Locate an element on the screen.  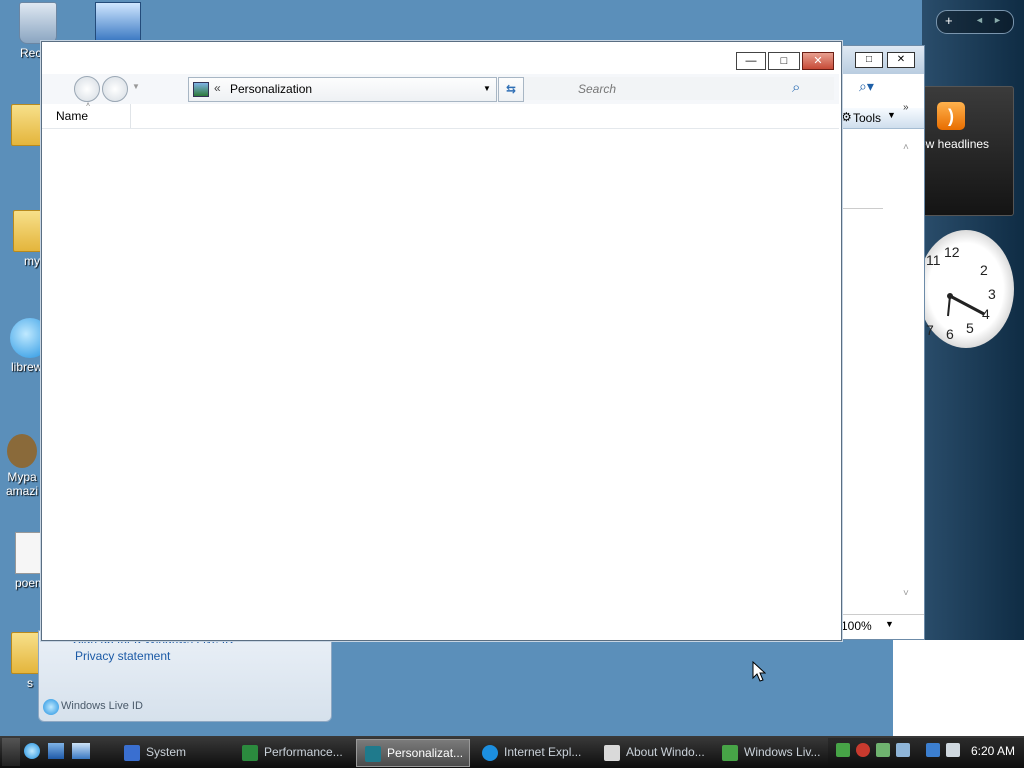
show-desktop-icon is located at coordinates (56, 751).